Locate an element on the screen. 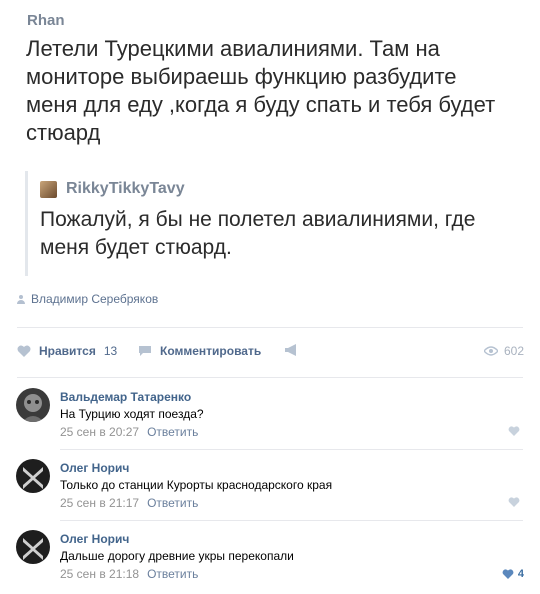 This screenshot has width=540, height=594. post-actions: Нравится 13 Комментировать 602 is located at coordinates (270, 352).